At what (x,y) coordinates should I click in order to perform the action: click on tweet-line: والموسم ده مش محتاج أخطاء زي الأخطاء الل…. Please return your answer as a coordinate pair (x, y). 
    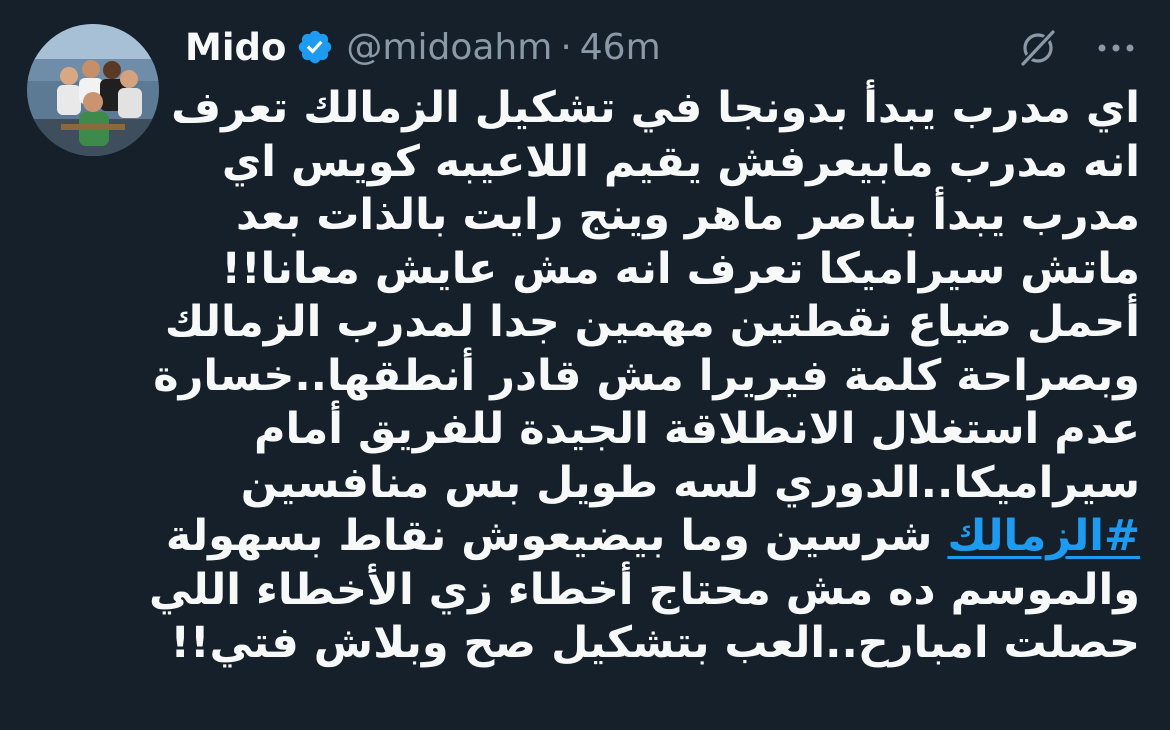
    Looking at the image, I should click on (644, 589).